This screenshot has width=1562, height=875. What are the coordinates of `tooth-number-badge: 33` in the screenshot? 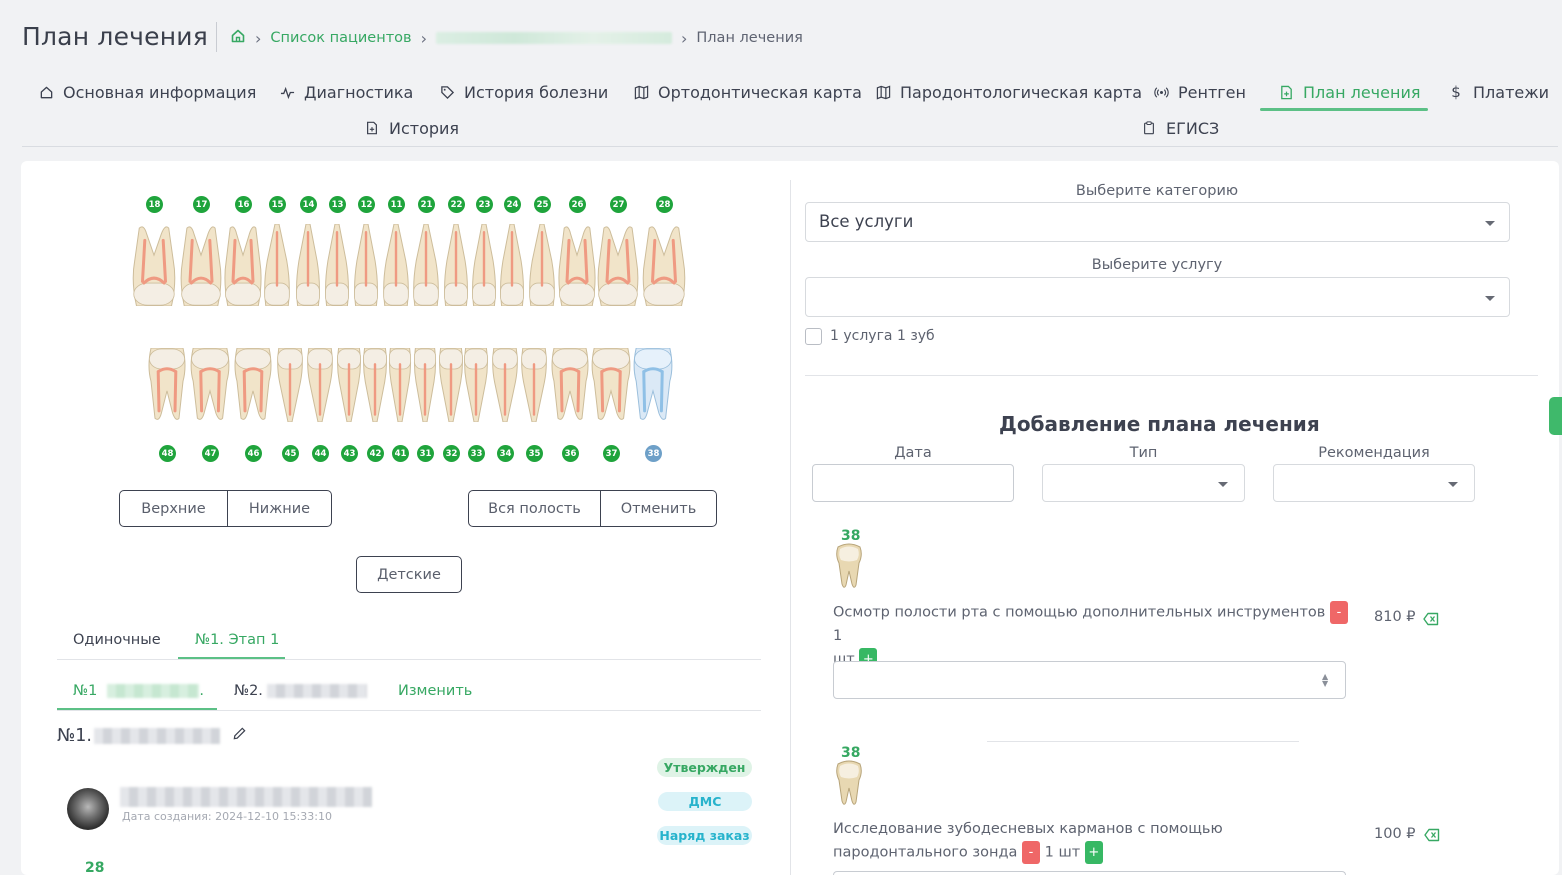 It's located at (476, 453).